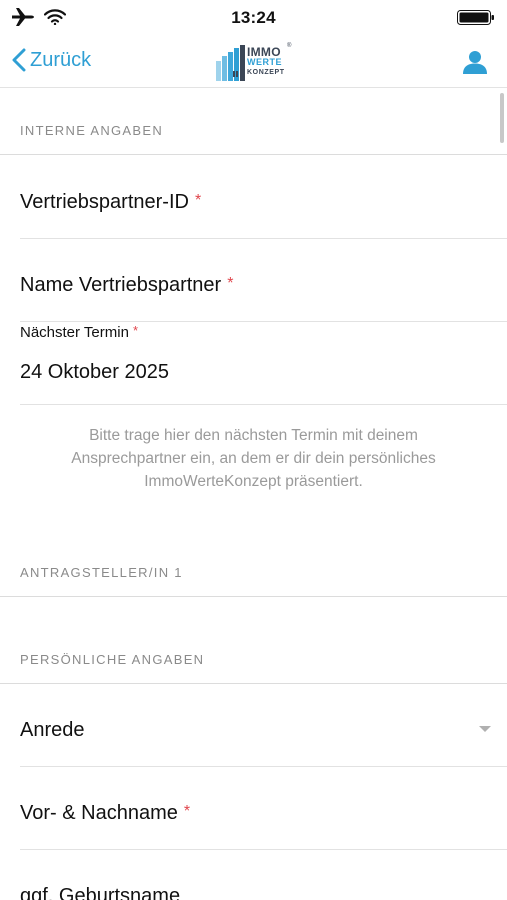 Image resolution: width=507 pixels, height=900 pixels. What do you see at coordinates (289, 46) in the screenshot?
I see `logo-registered-mark: ®` at bounding box center [289, 46].